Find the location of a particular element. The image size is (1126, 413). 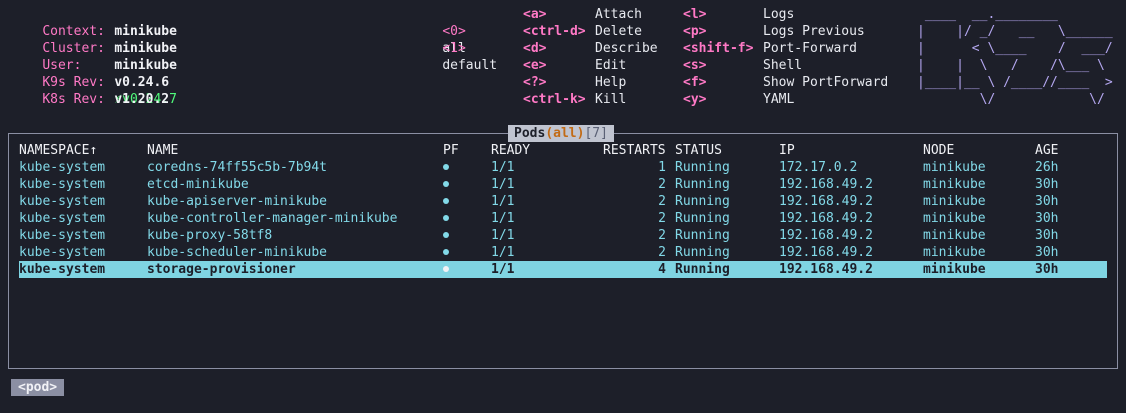

cell-name: coredns-74ff55c5b-7b94t is located at coordinates (237, 167).